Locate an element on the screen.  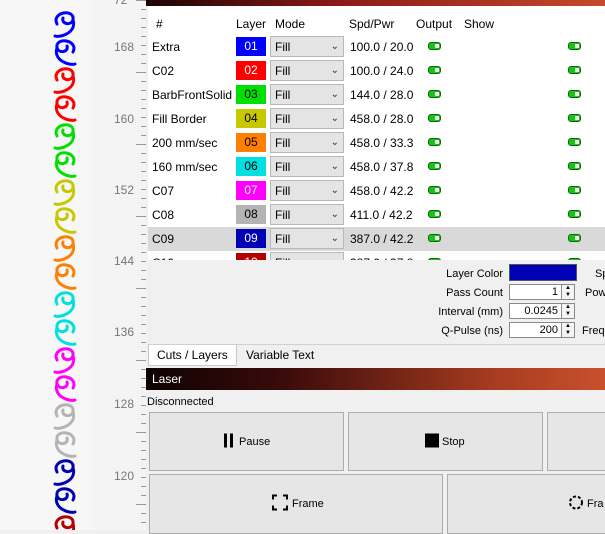
q-pulse-spinner: ▲ ▼ is located at coordinates (568, 330).